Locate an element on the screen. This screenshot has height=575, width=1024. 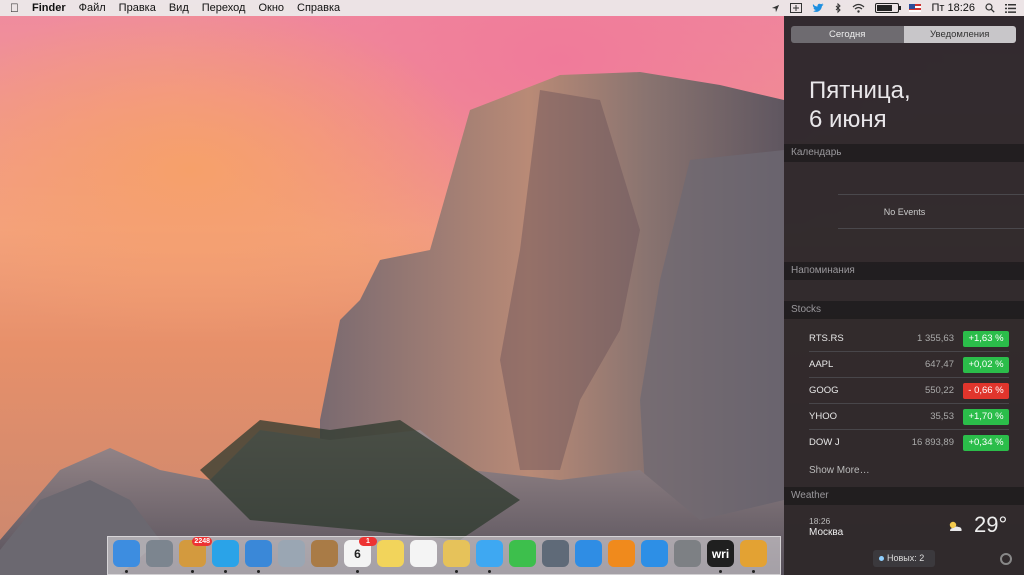
battery-icon is located at coordinates (888, 8).